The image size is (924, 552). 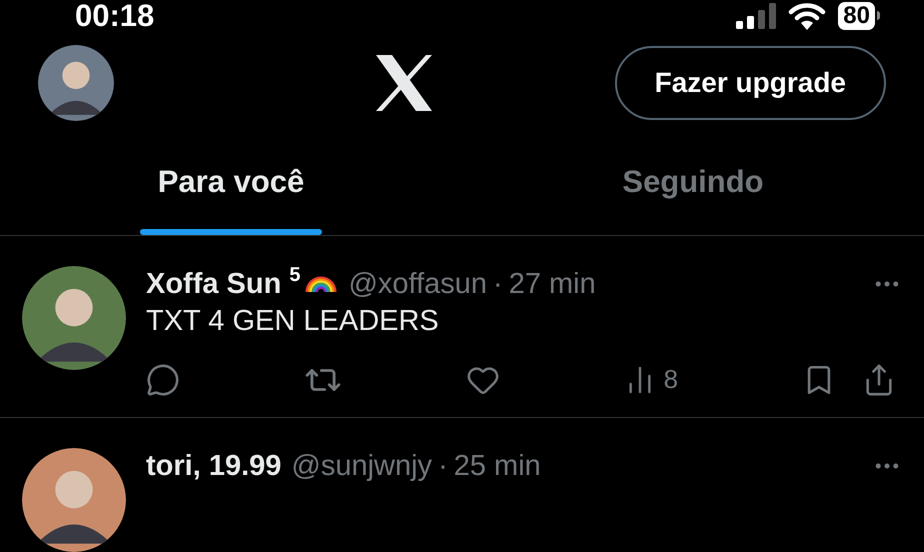 I want to click on feed-tab: Para você, so click(x=231, y=185).